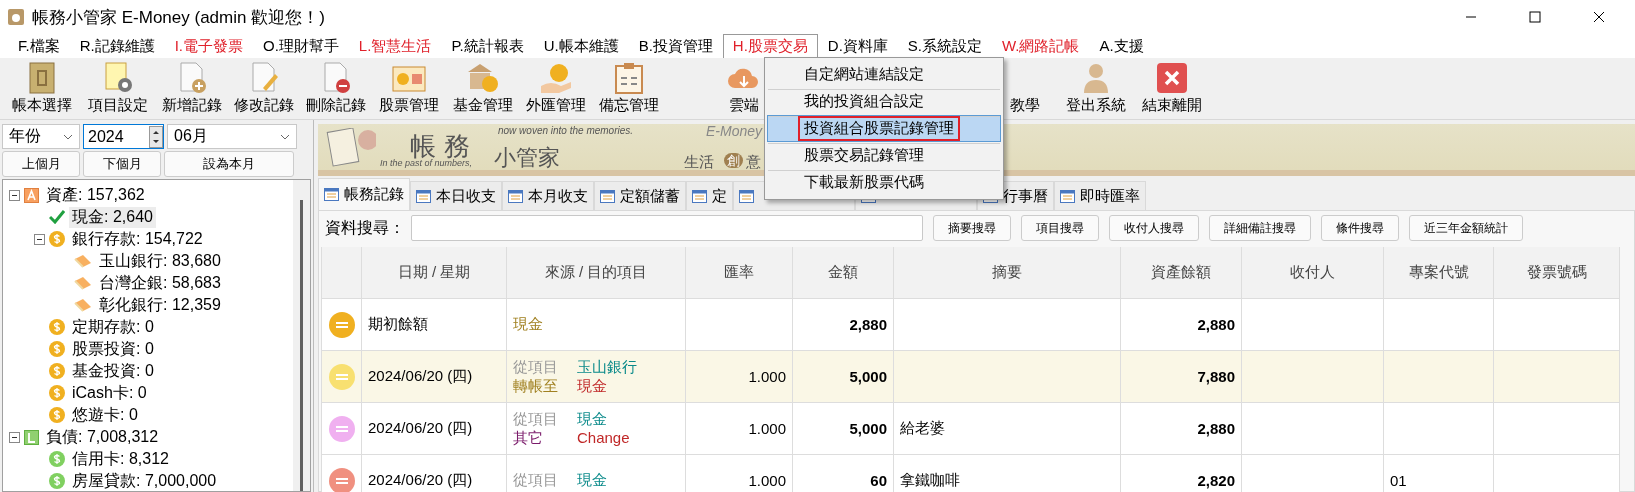  What do you see at coordinates (1007, 429) in the screenshot?
I see `table-cell: 給老婆` at bounding box center [1007, 429].